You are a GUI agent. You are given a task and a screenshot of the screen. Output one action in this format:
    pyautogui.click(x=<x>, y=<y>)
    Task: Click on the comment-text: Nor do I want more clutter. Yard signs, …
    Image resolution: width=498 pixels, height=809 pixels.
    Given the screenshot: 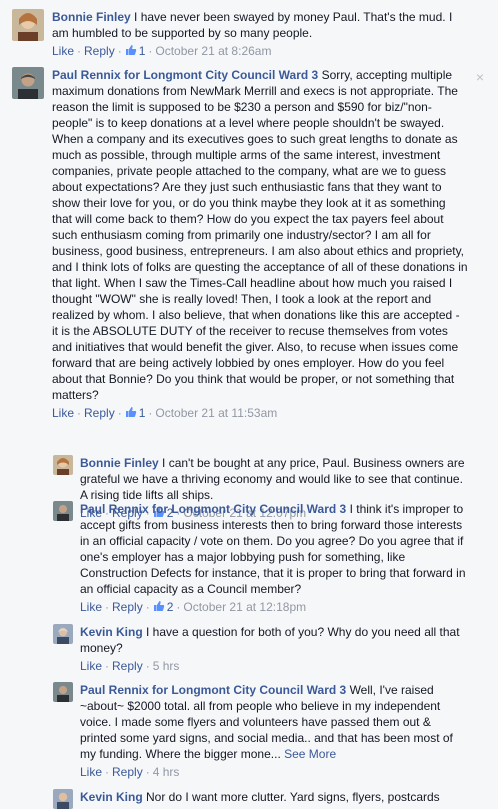 What is the action you would take?
    pyautogui.click(x=291, y=797)
    